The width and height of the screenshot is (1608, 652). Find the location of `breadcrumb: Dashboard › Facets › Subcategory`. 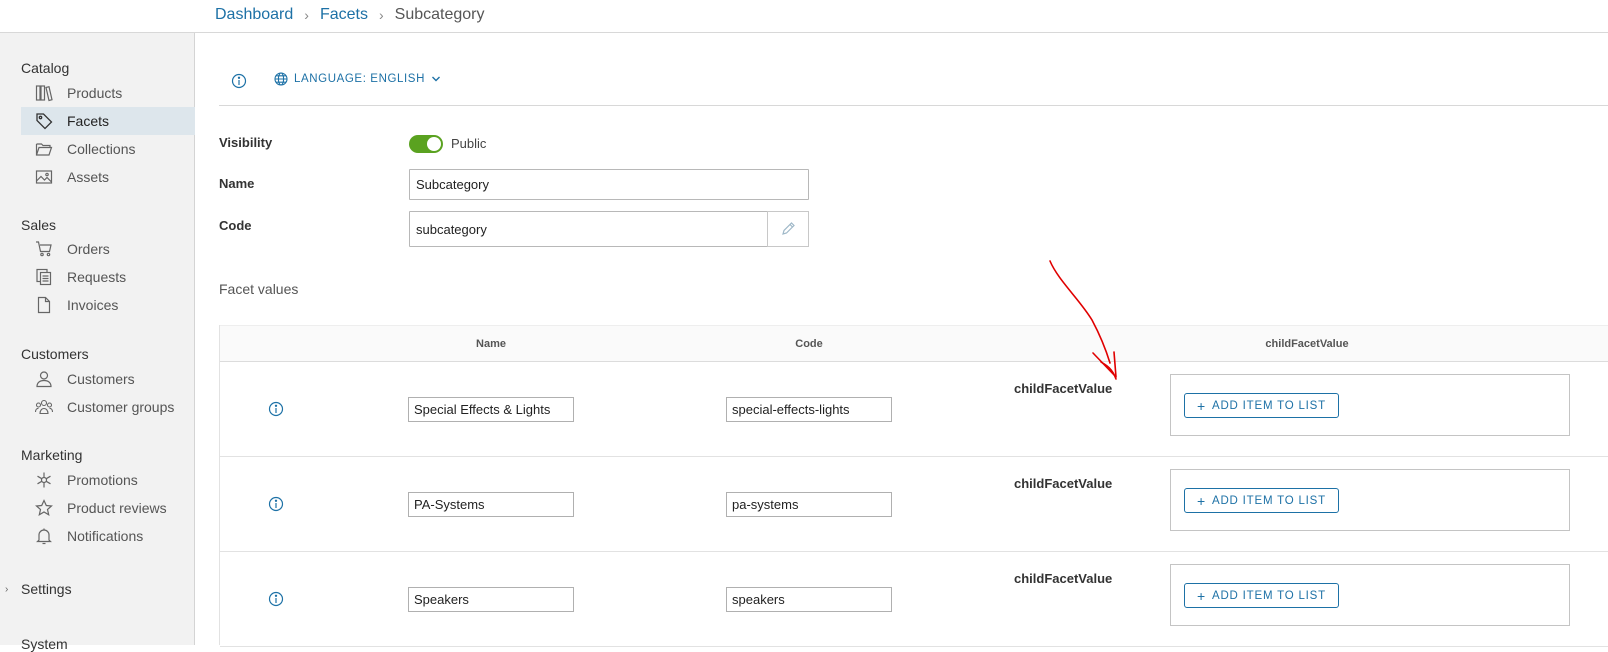

breadcrumb: Dashboard › Facets › Subcategory is located at coordinates (349, 15).